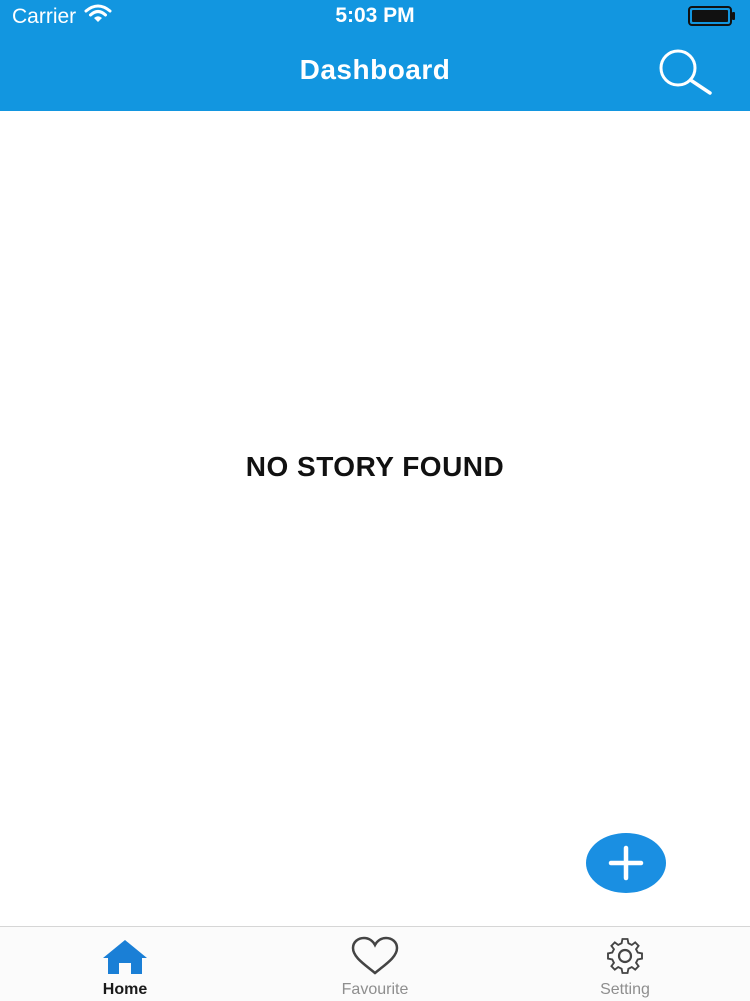 The width and height of the screenshot is (750, 1001). I want to click on empty-state-message: NO STORY FOUND, so click(375, 466).